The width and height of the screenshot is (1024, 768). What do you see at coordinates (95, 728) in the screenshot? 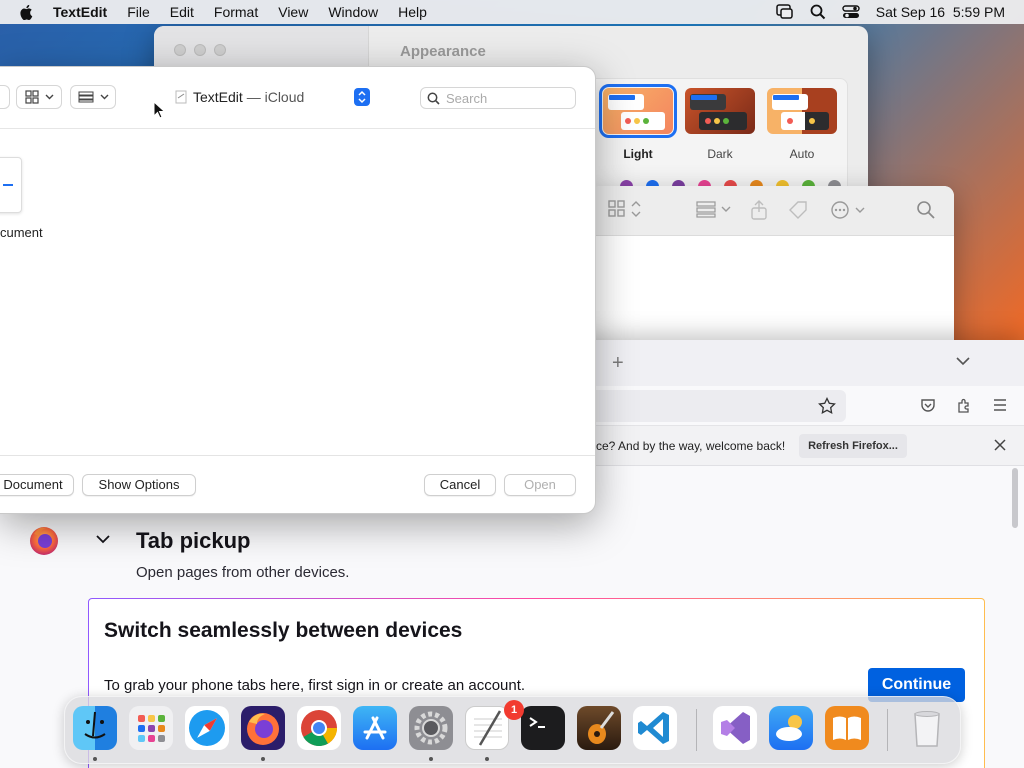
I see `finder-icon` at bounding box center [95, 728].